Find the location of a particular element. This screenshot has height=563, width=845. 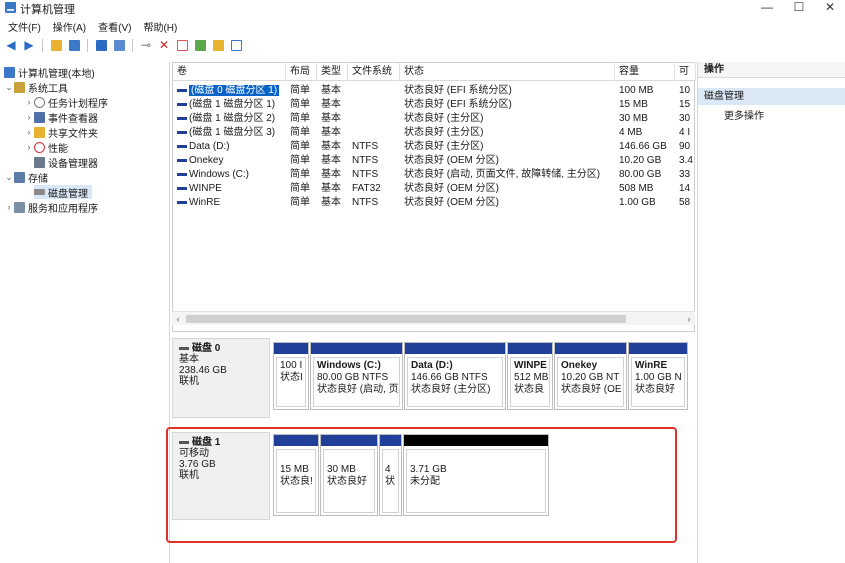

table-row: (磁盘 1 磁盘分区 2) 简单 基本 状态良好 (主分区) 30 MB 30 is located at coordinates (434, 118).